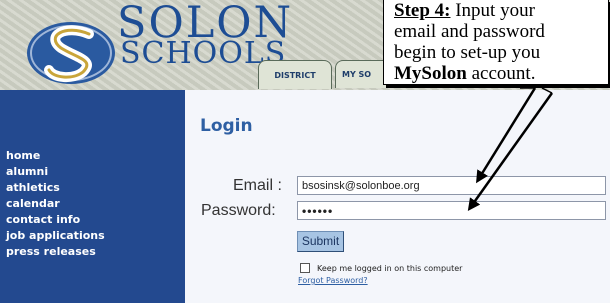 The width and height of the screenshot is (610, 303). I want to click on email-field, so click(451, 185).